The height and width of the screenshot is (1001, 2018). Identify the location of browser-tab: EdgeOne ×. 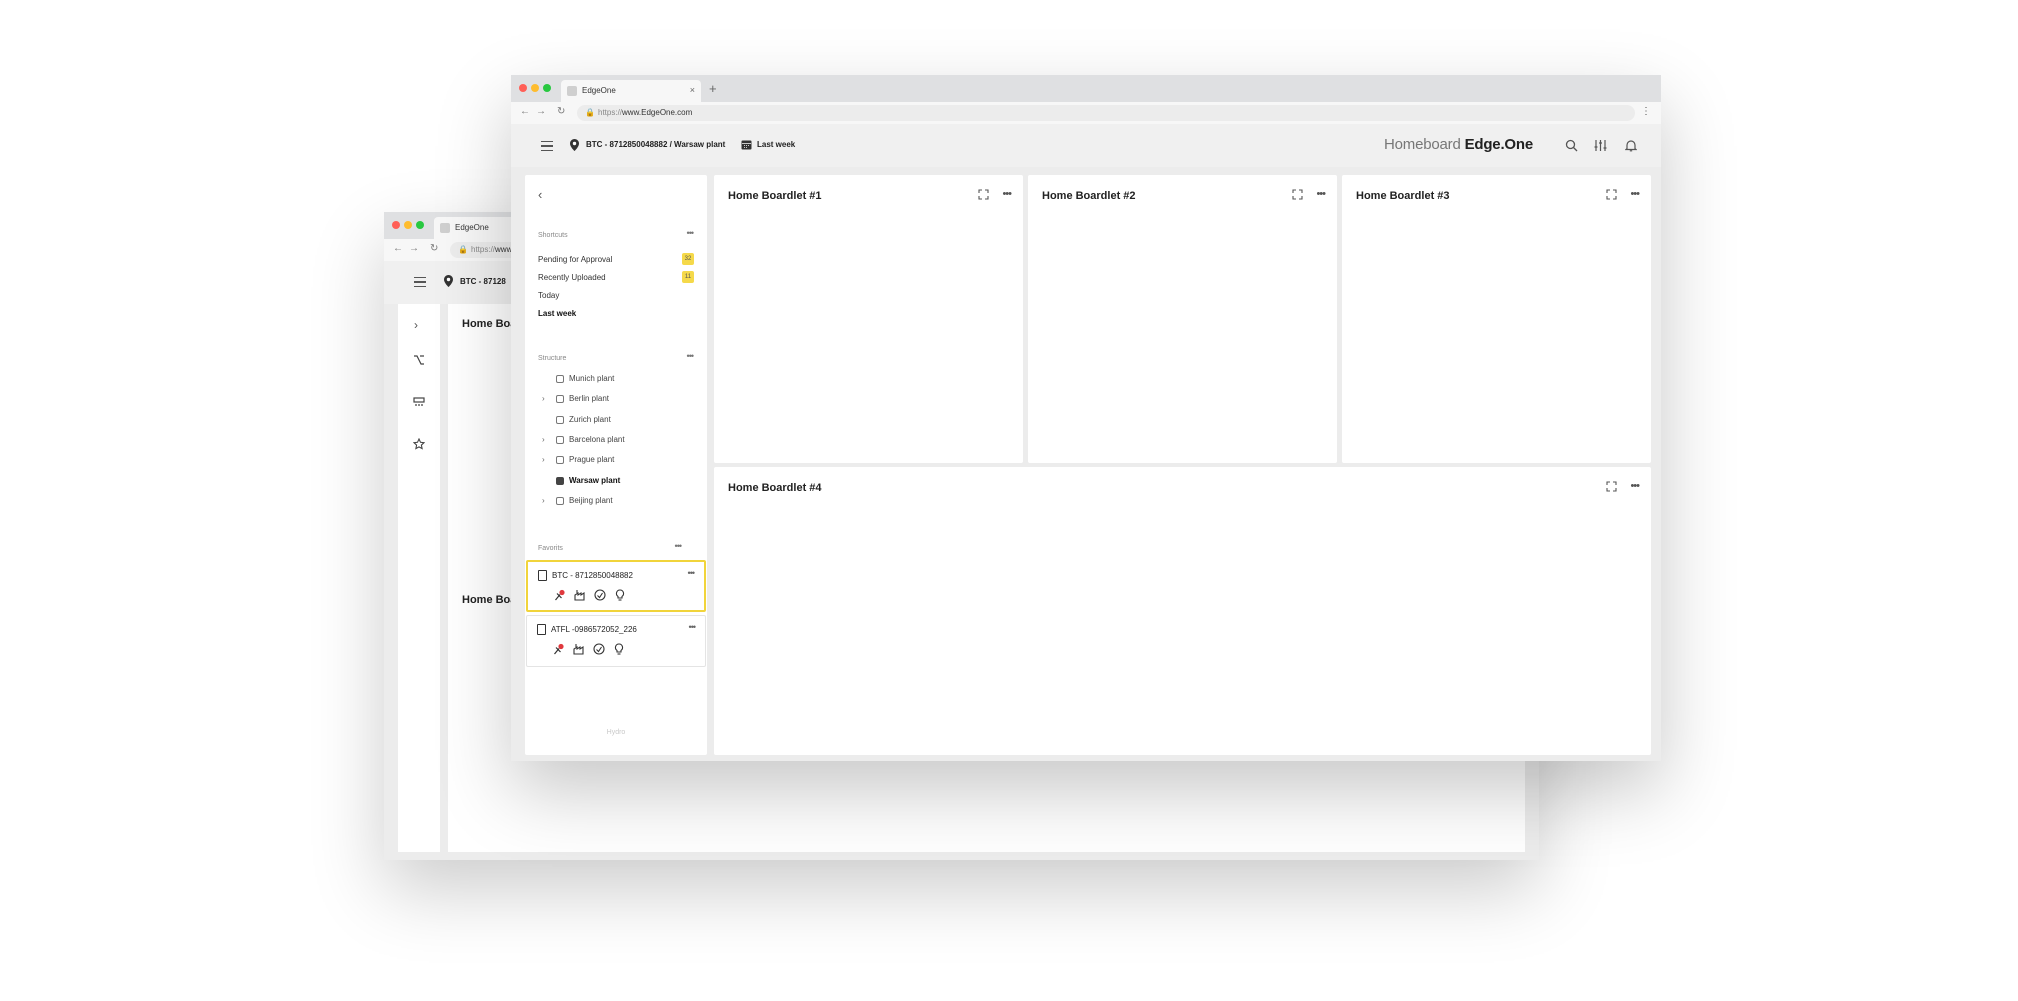
(631, 91).